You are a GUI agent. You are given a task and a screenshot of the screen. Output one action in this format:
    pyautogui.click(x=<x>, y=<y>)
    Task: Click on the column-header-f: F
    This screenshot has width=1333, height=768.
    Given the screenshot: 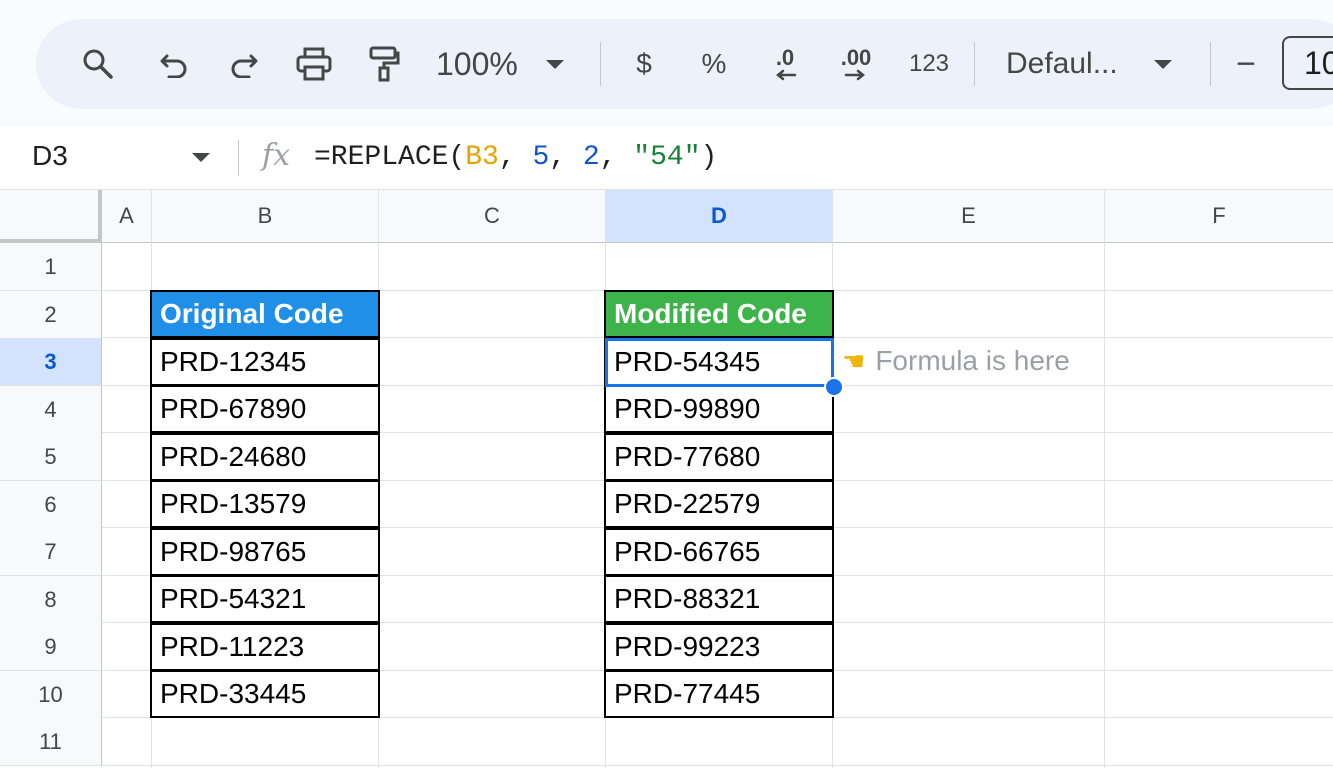 What is the action you would take?
    pyautogui.click(x=1219, y=216)
    